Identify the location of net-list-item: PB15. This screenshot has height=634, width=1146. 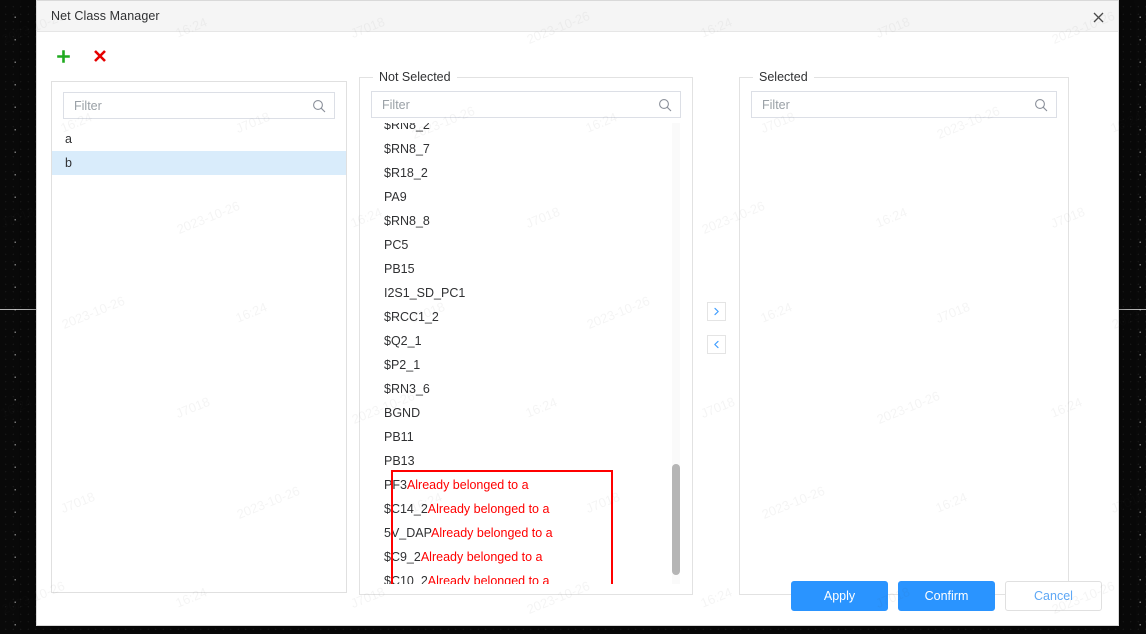
(526, 269).